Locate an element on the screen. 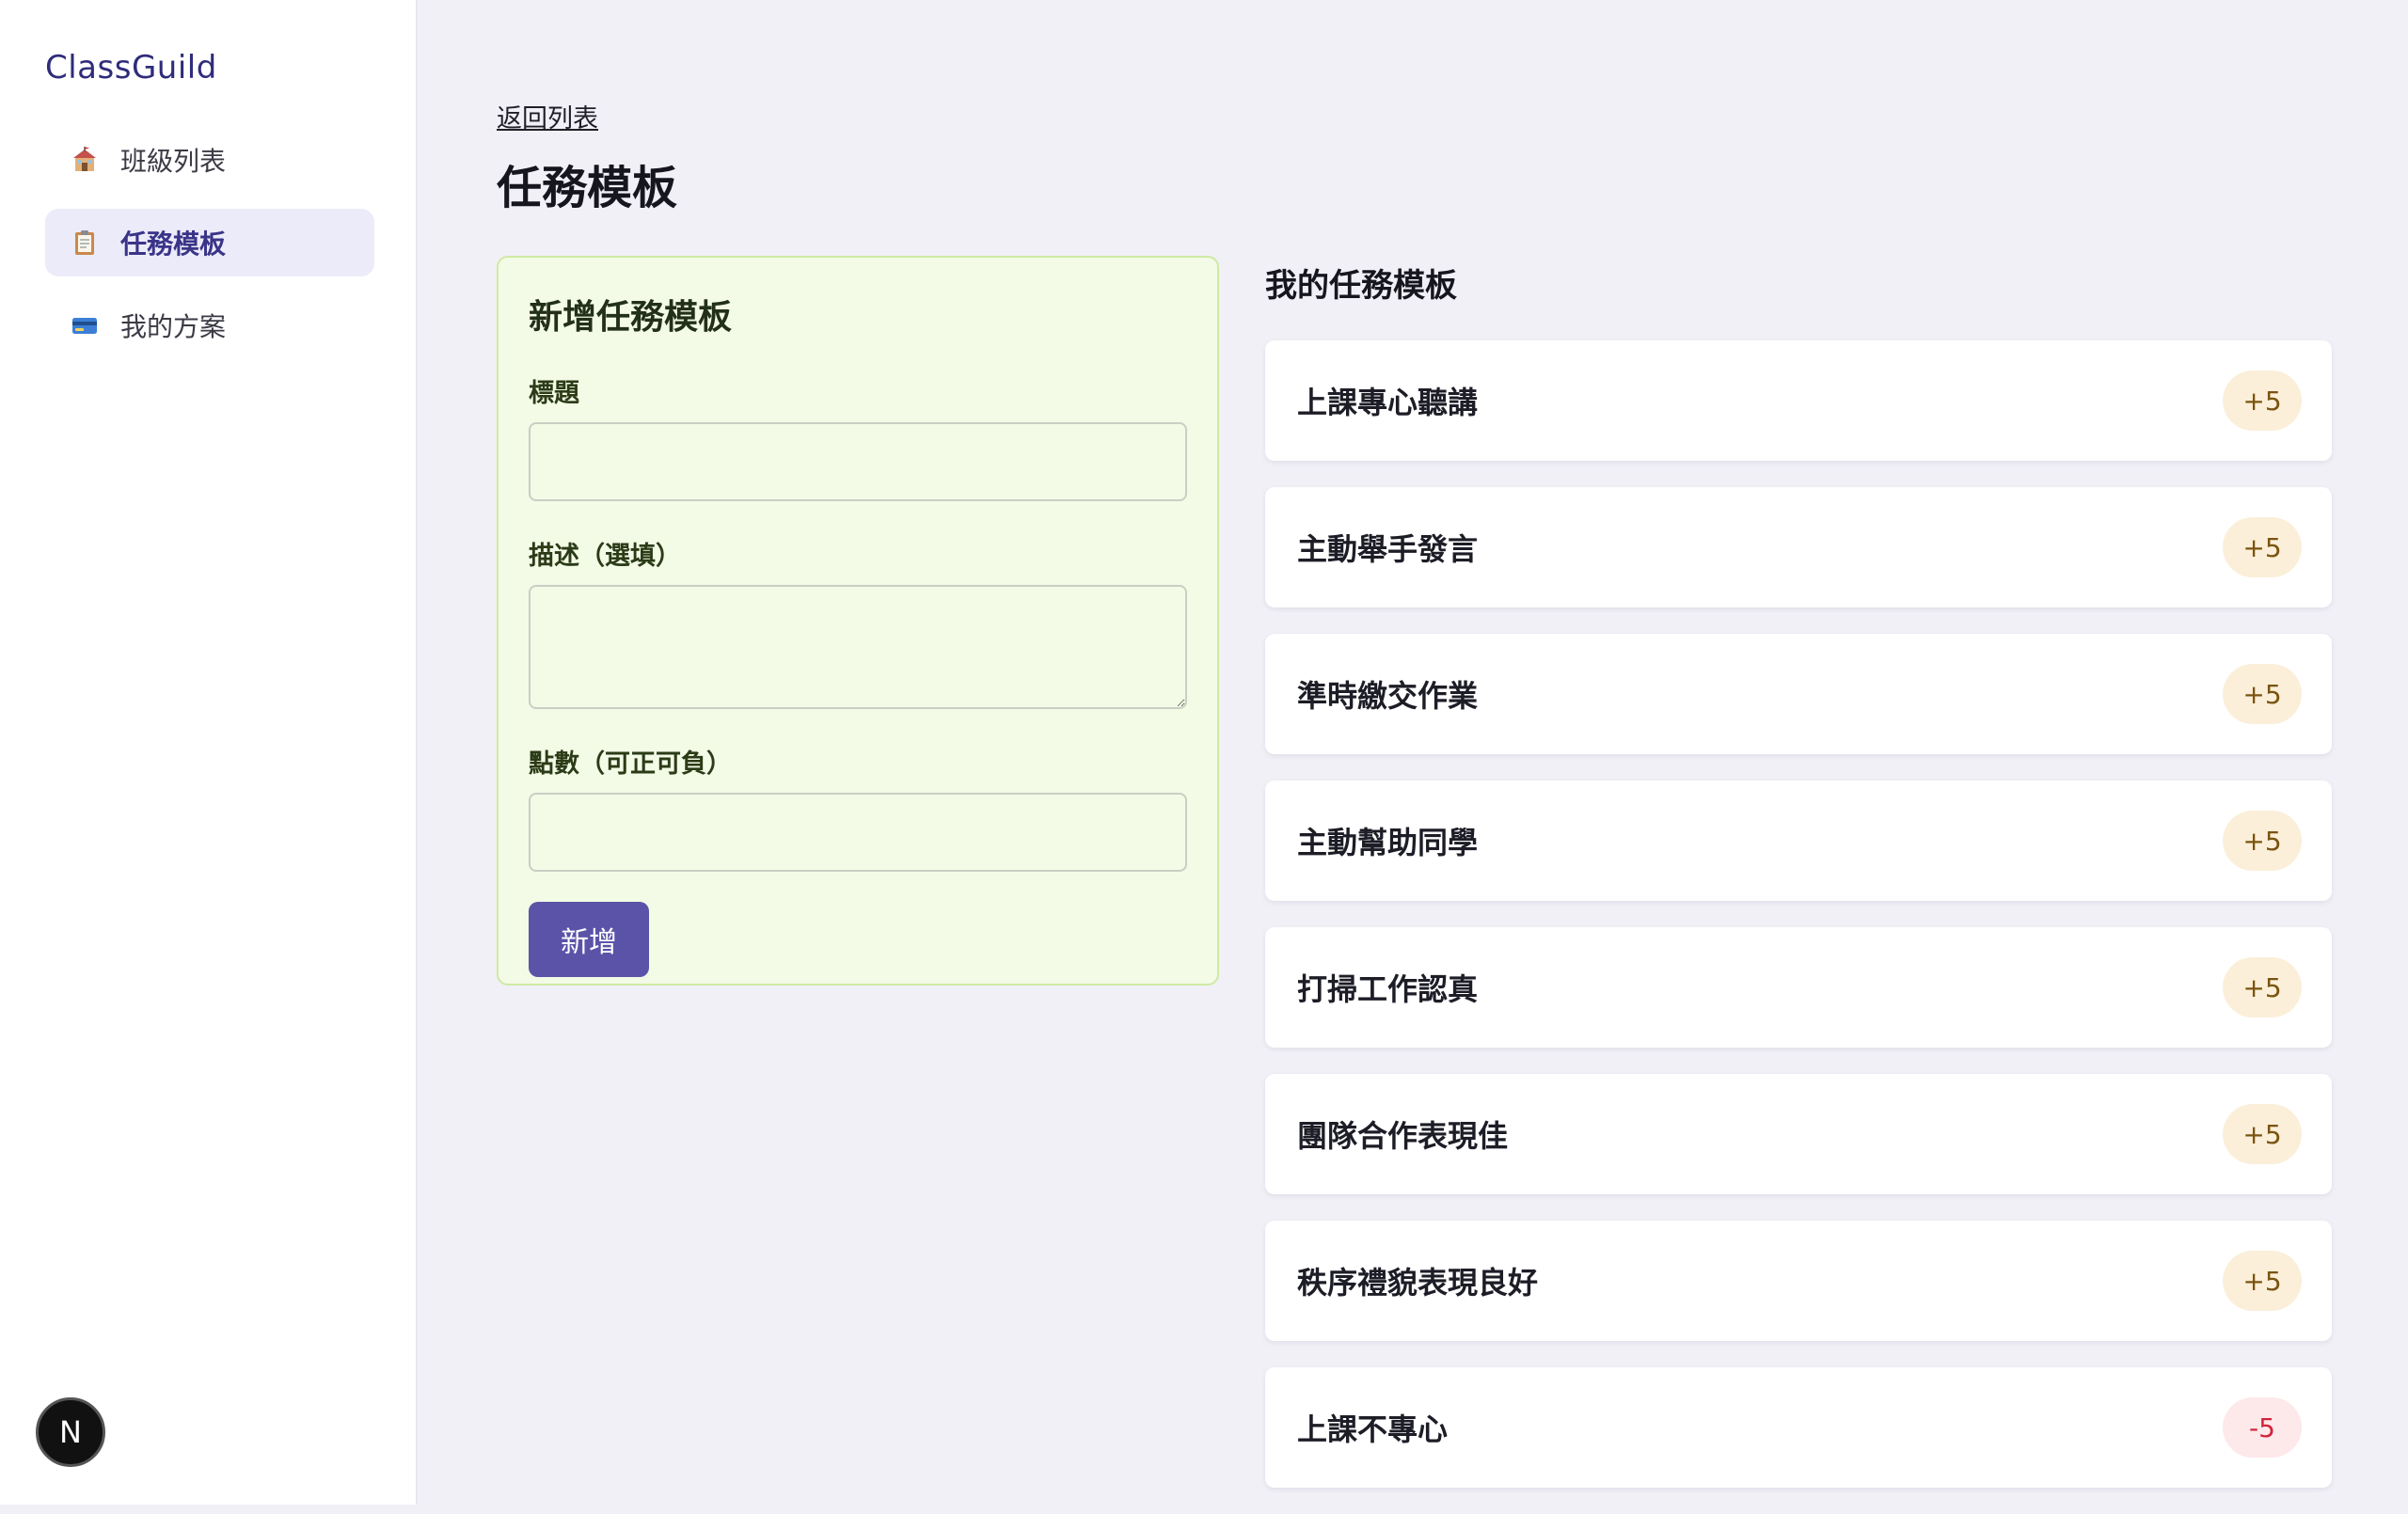 This screenshot has width=2408, height=1514. template-card: 秩序禮貌表現良好 +5 is located at coordinates (1799, 1281).